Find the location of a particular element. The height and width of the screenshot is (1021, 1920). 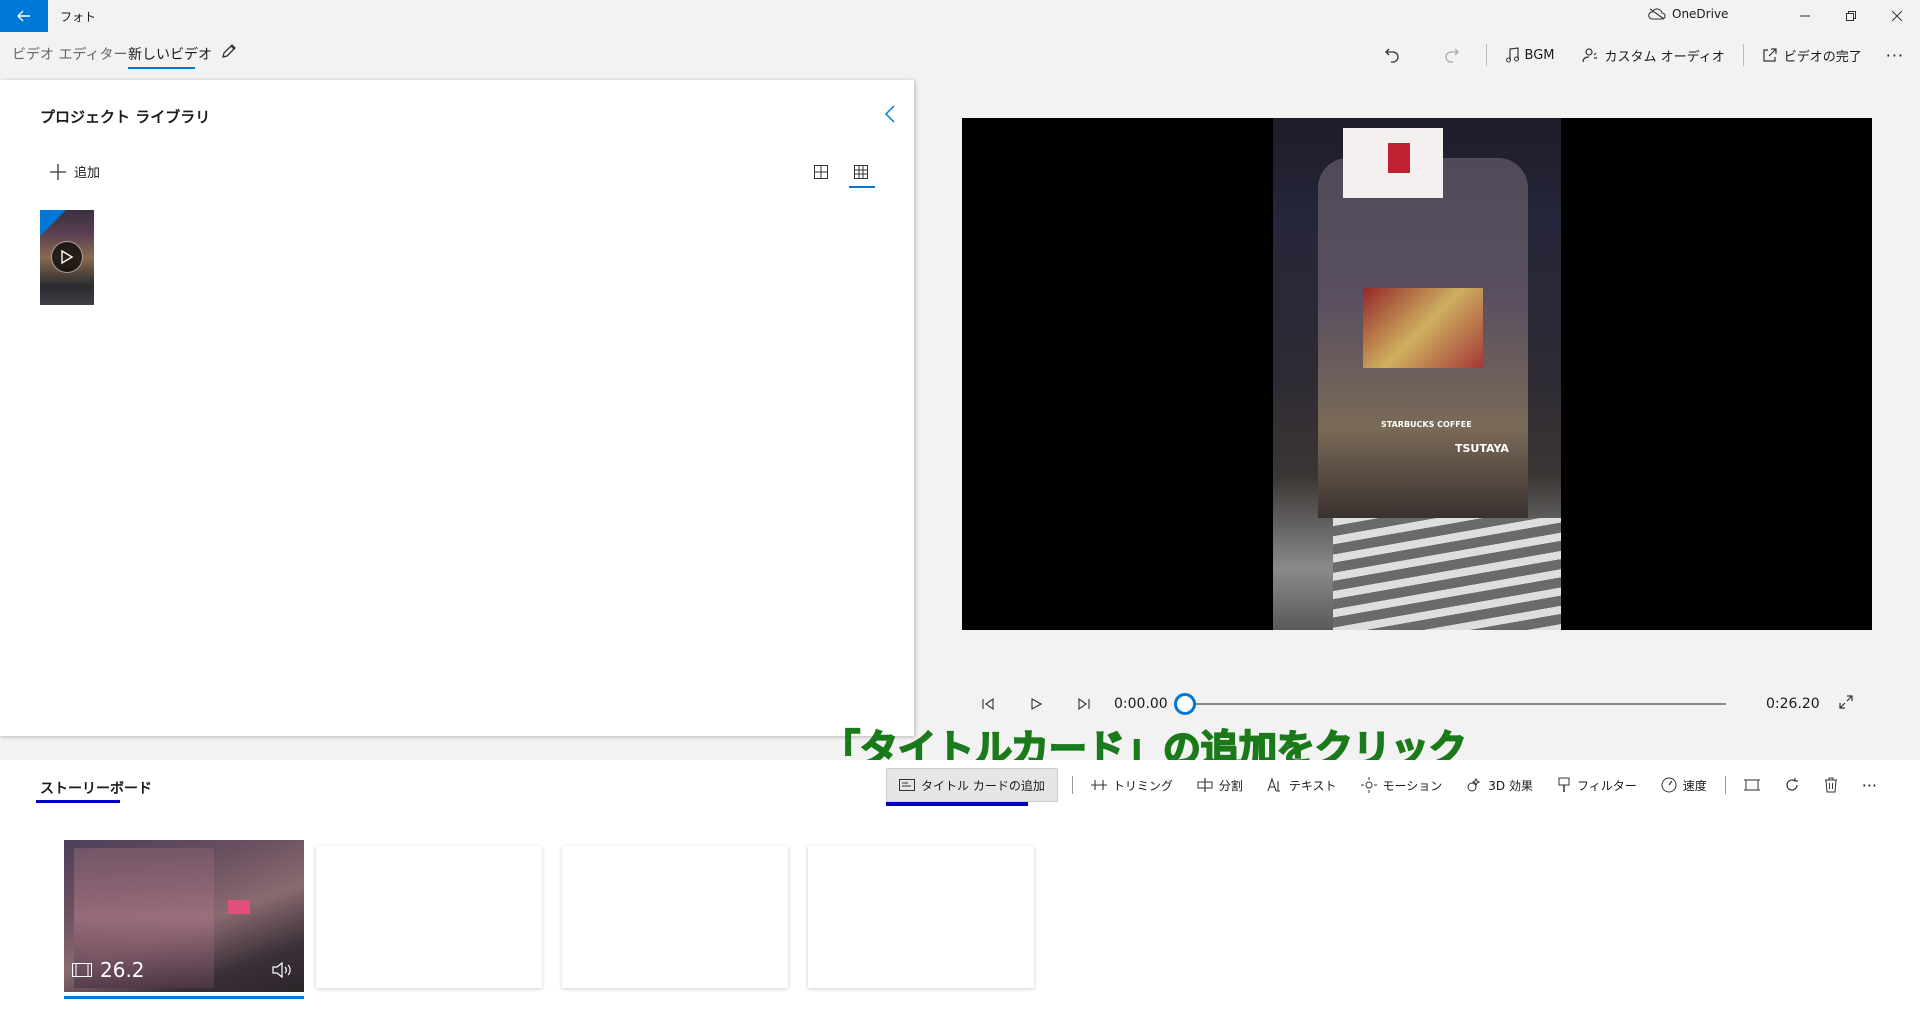

custom-audio-label: カスタム オーディオ is located at coordinates (1664, 57).